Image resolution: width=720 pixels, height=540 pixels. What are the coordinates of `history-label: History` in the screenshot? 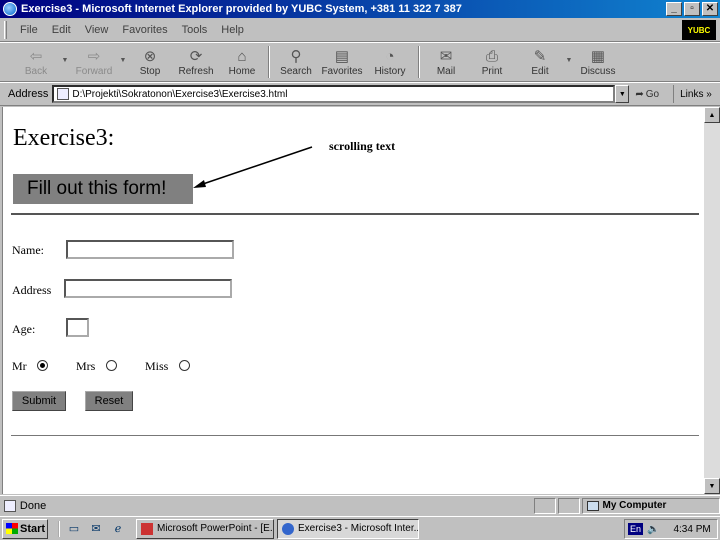 It's located at (390, 71).